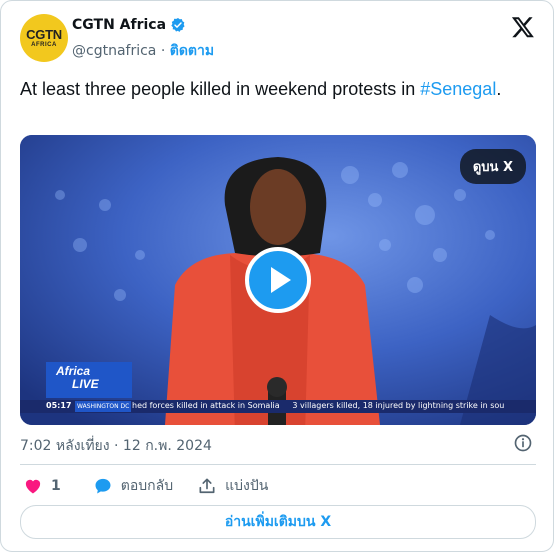  I want to click on reply-bubble-icon, so click(103, 486).